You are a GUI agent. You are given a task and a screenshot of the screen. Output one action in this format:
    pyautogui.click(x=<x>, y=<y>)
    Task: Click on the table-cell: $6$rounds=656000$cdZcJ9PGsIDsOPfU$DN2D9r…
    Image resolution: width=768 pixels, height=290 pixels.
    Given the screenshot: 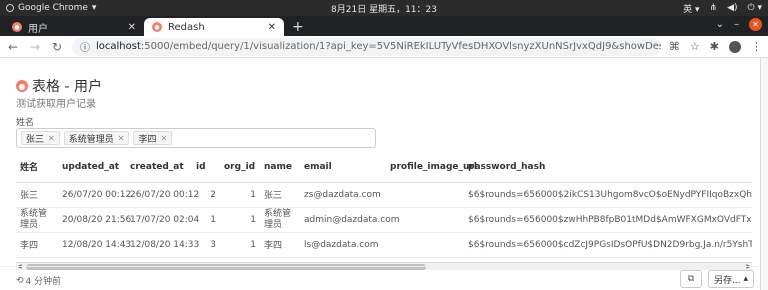 What is the action you would take?
    pyautogui.click(x=608, y=245)
    